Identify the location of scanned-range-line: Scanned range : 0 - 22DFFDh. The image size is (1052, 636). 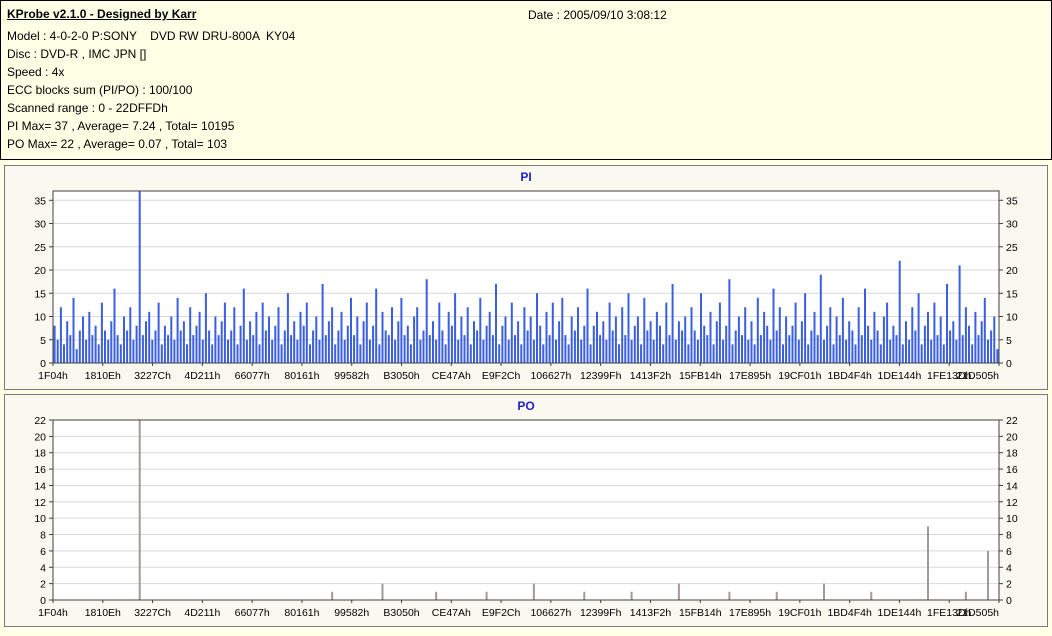
(87, 108).